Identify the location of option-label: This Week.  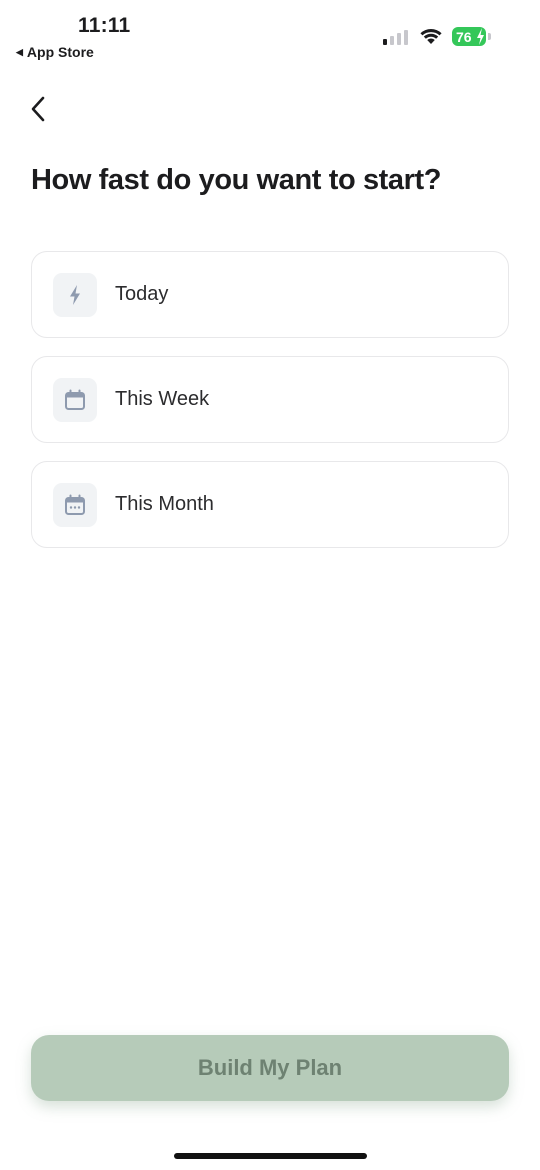
(162, 399).